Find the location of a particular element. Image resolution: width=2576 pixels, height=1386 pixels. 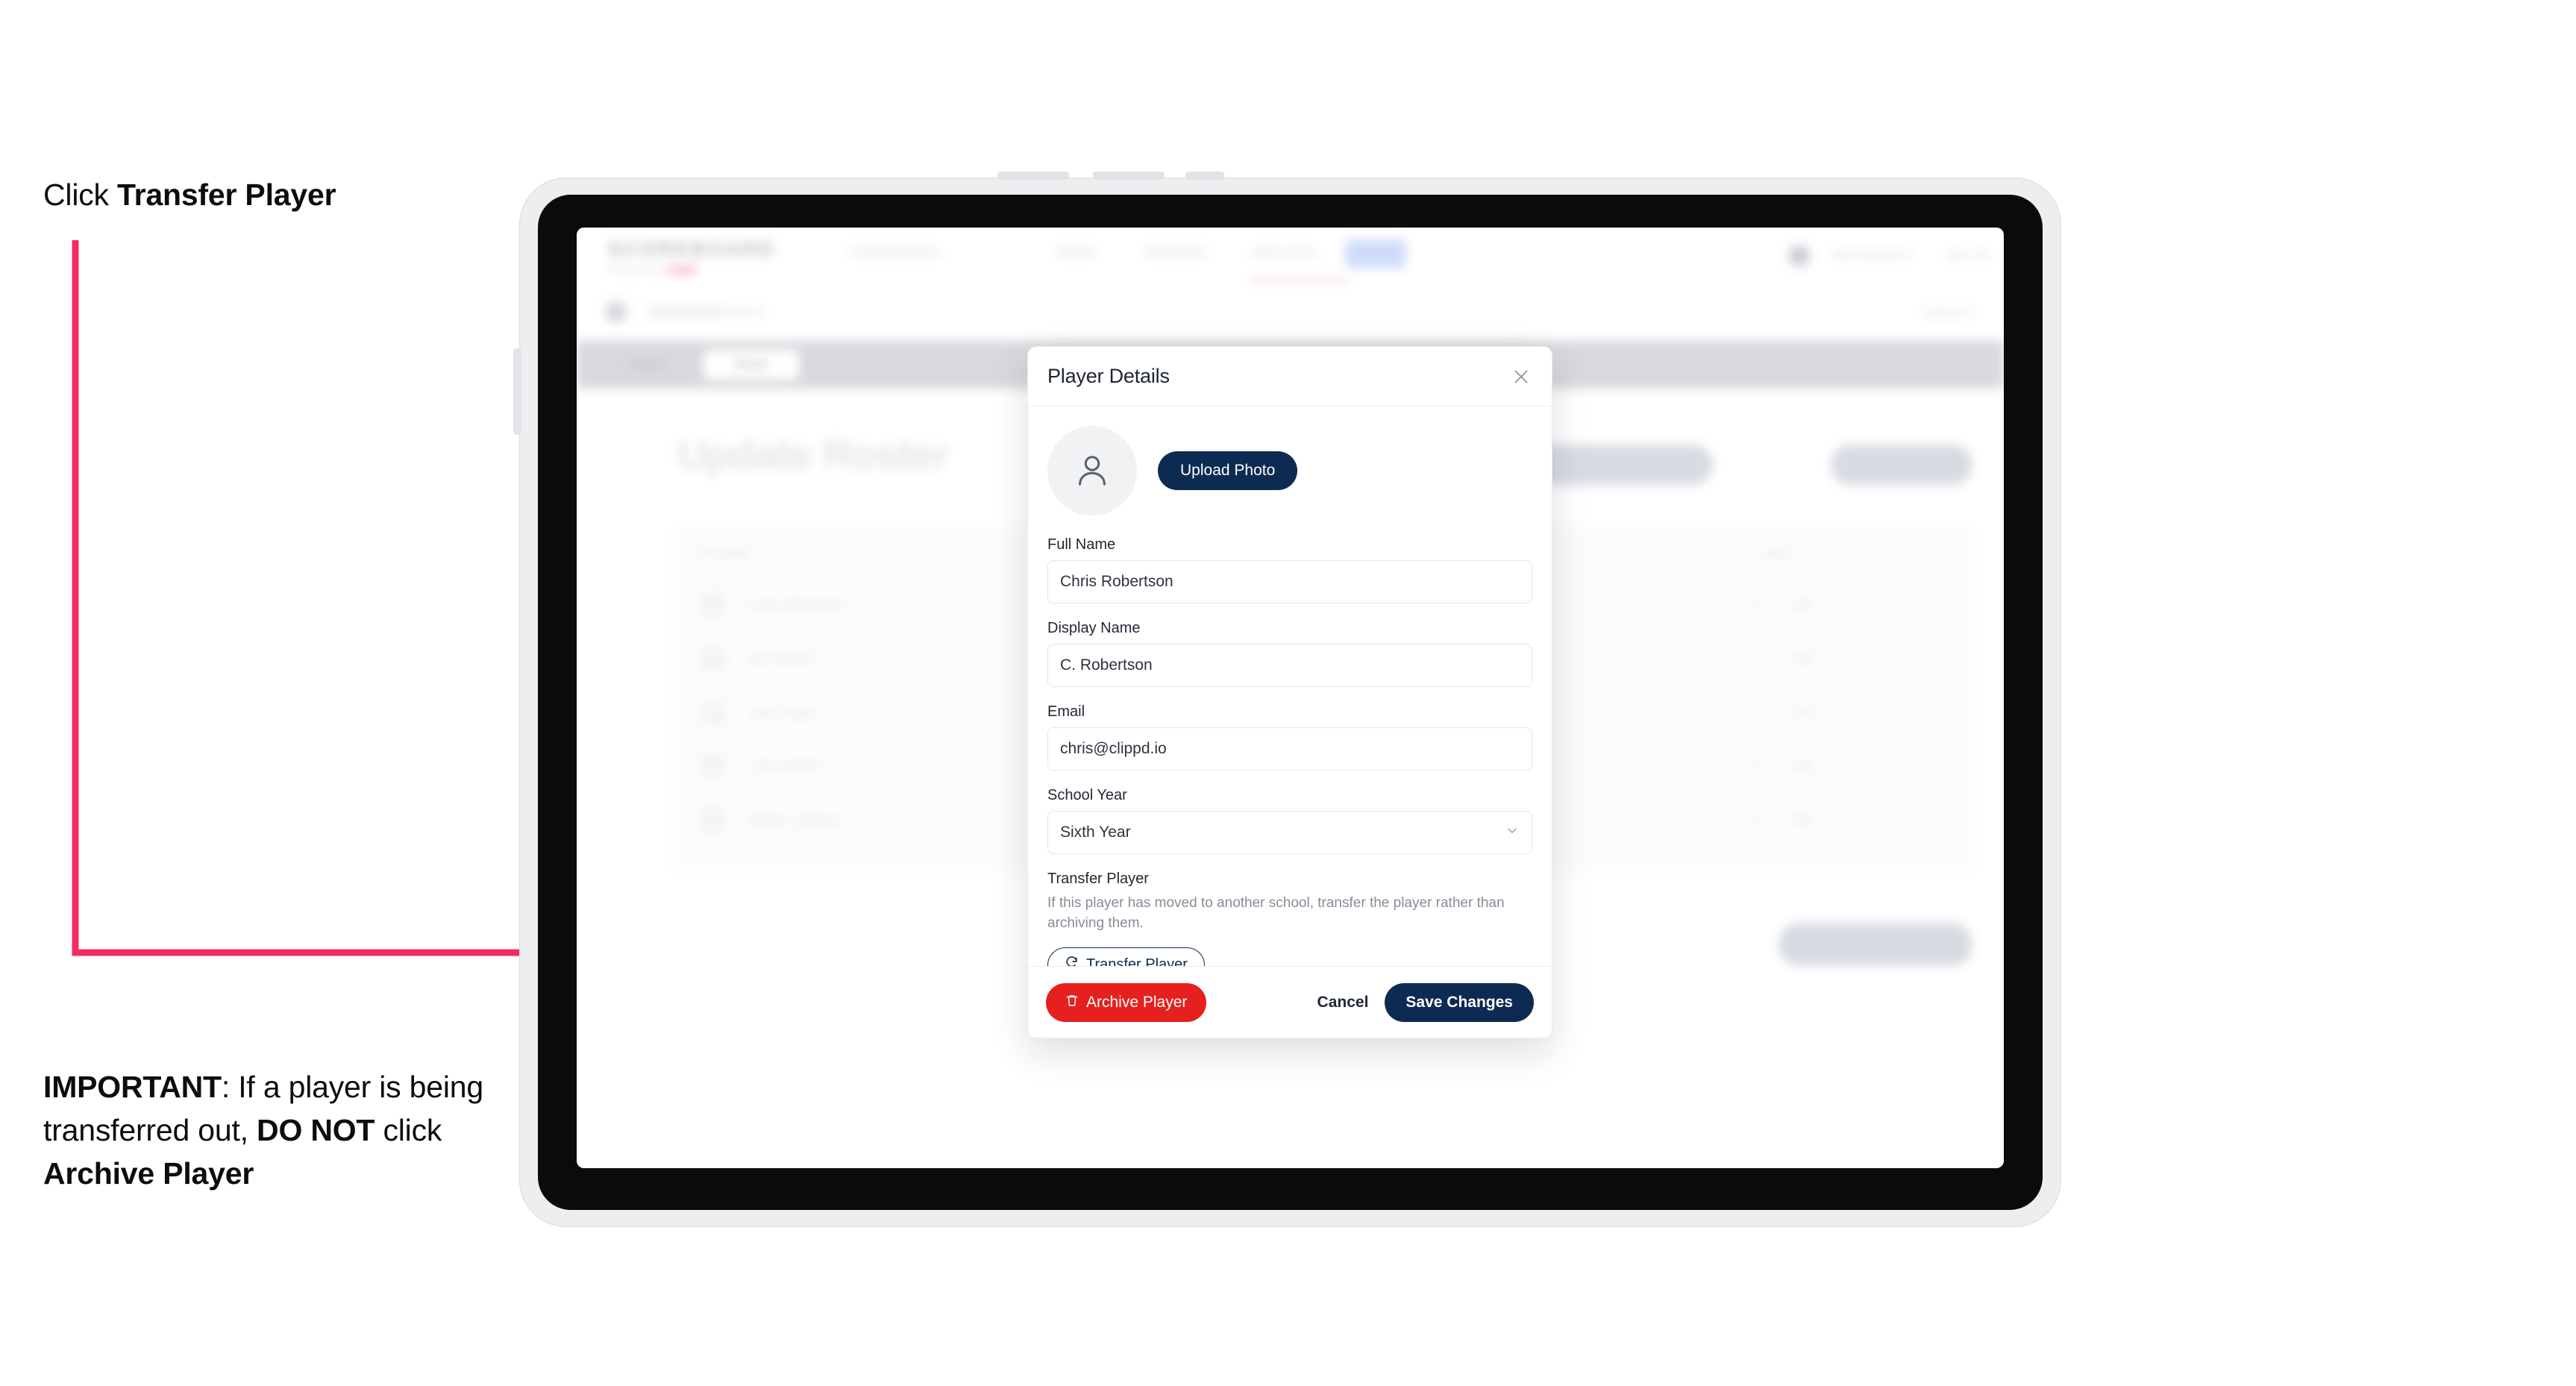

archive-player-button-label: Archive Player is located at coordinates (1137, 1002).